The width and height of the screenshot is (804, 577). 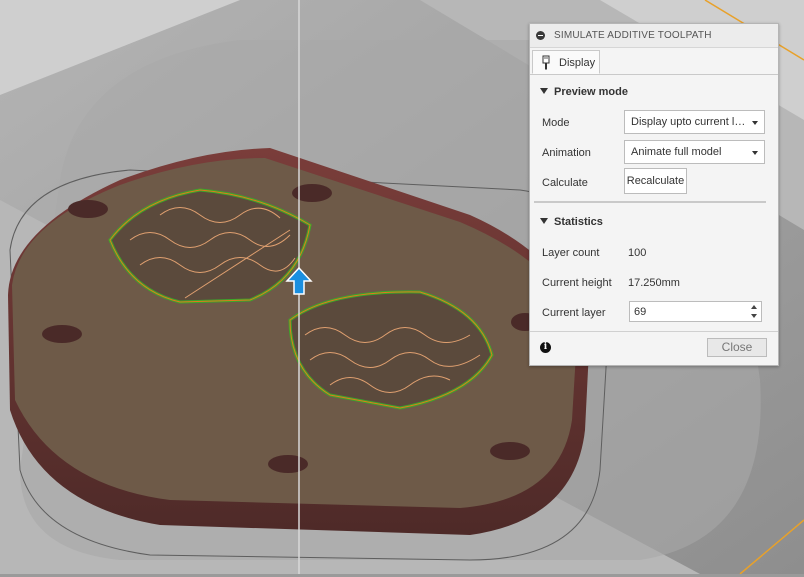 What do you see at coordinates (577, 63) in the screenshot?
I see `tab-display-label: Display` at bounding box center [577, 63].